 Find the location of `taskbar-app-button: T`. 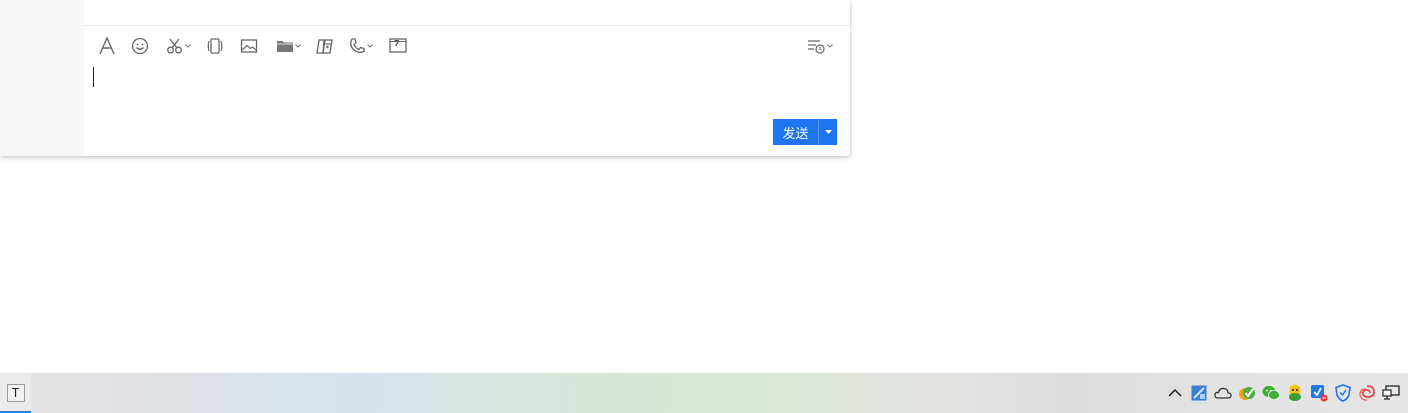

taskbar-app-button: T is located at coordinates (15, 393).